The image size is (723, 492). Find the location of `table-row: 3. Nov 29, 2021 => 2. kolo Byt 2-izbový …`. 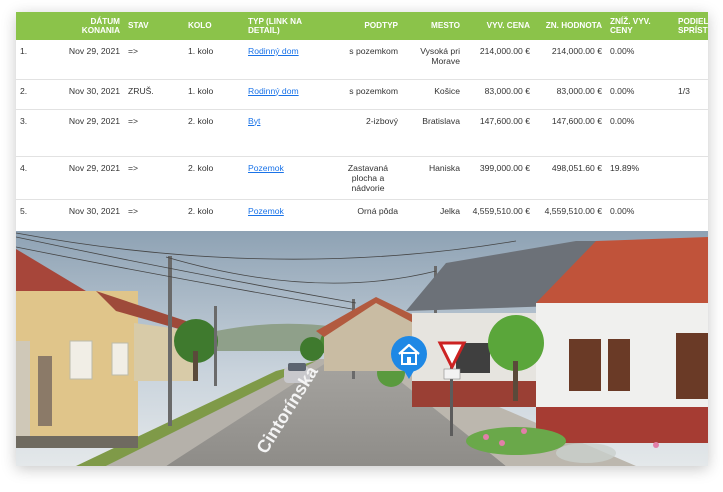

table-row: 3. Nov 29, 2021 => 2. kolo Byt 2-izbový … is located at coordinates (362, 133).